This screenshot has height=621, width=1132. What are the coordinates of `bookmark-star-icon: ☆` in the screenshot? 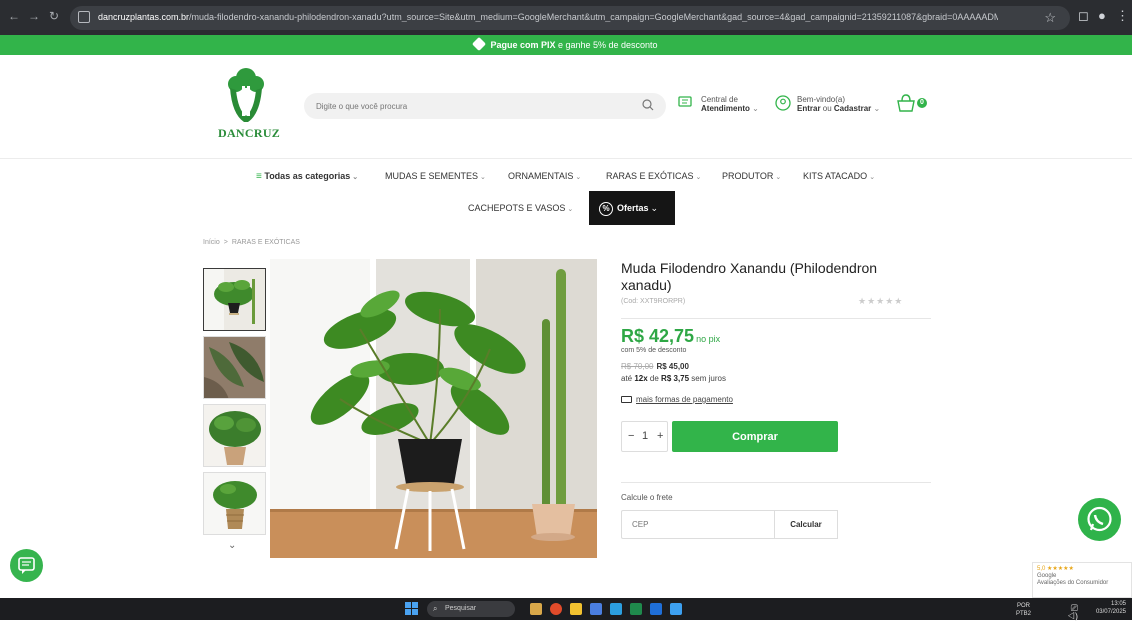 It's located at (1050, 18).